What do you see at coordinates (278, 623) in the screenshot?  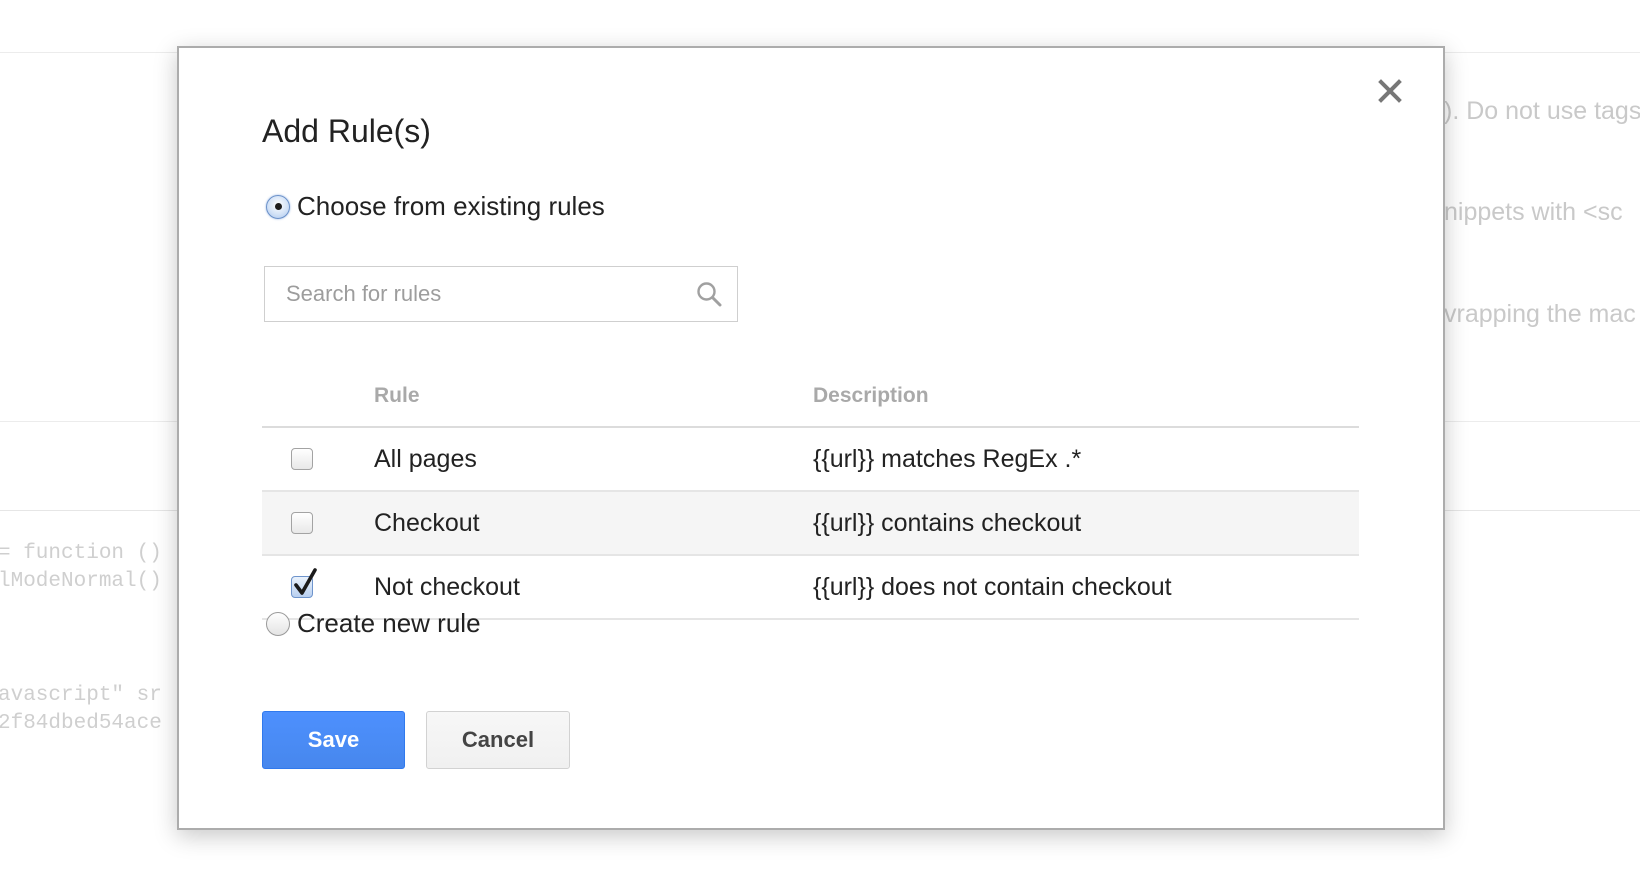 I see `create-rule-radio` at bounding box center [278, 623].